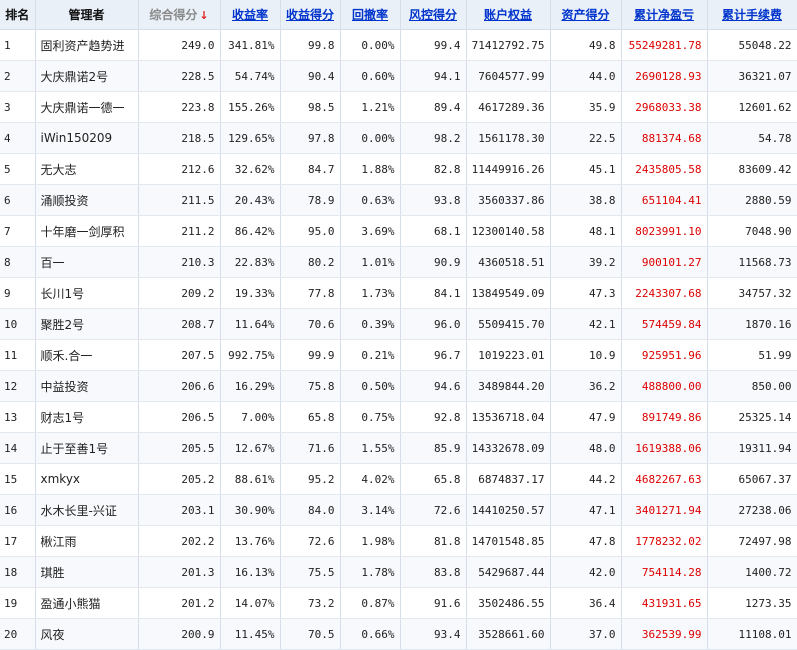  What do you see at coordinates (310, 572) in the screenshot?
I see `cell-return-score: 75.5` at bounding box center [310, 572].